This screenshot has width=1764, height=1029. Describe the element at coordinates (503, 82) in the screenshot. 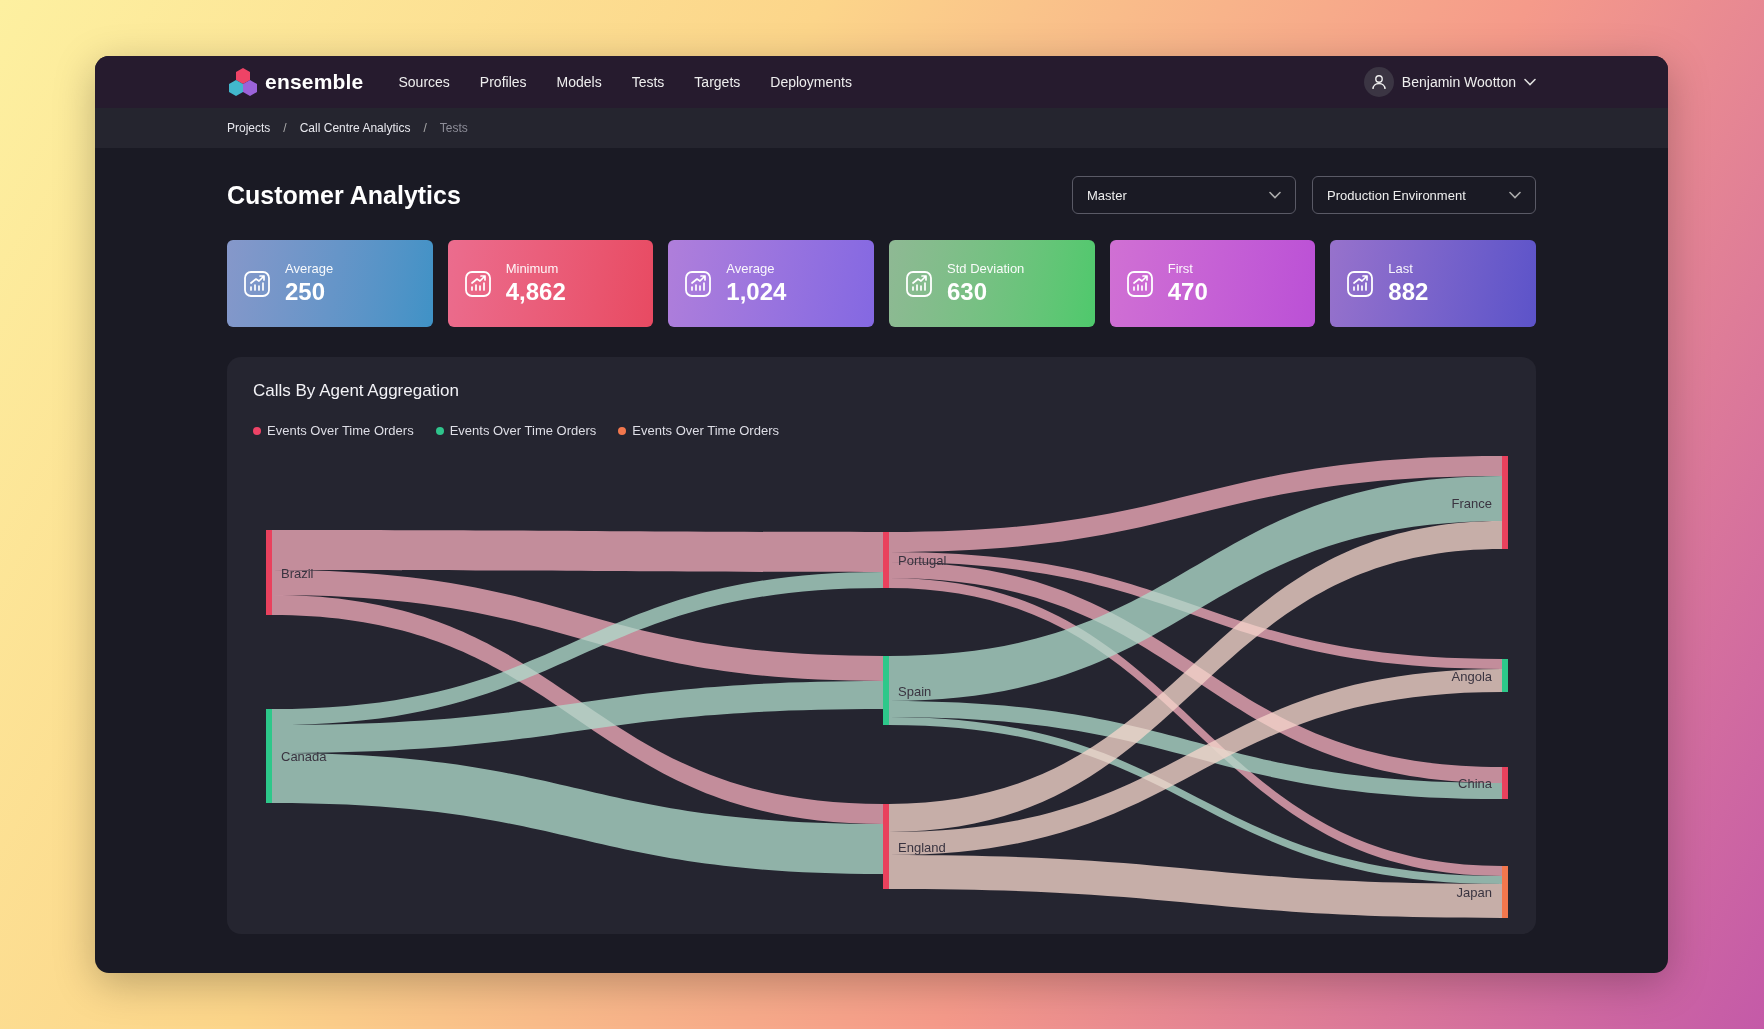

I see `nav-link: Profiles` at that location.